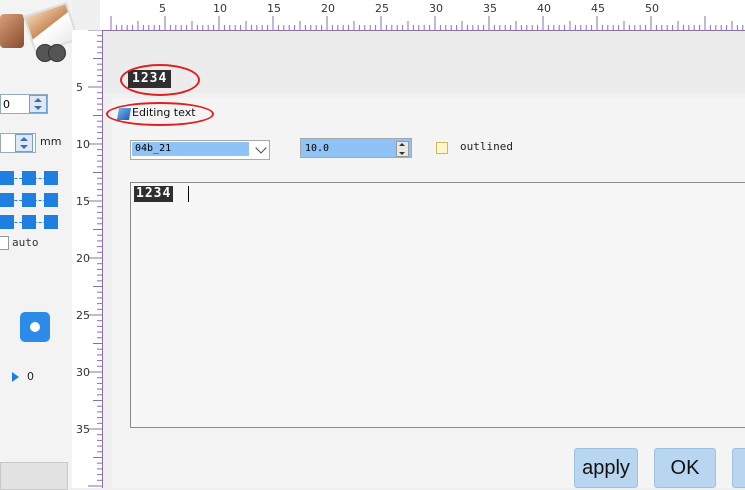 Image resolution: width=745 pixels, height=490 pixels. What do you see at coordinates (154, 194) in the screenshot?
I see `text-input-value: 1234` at bounding box center [154, 194].